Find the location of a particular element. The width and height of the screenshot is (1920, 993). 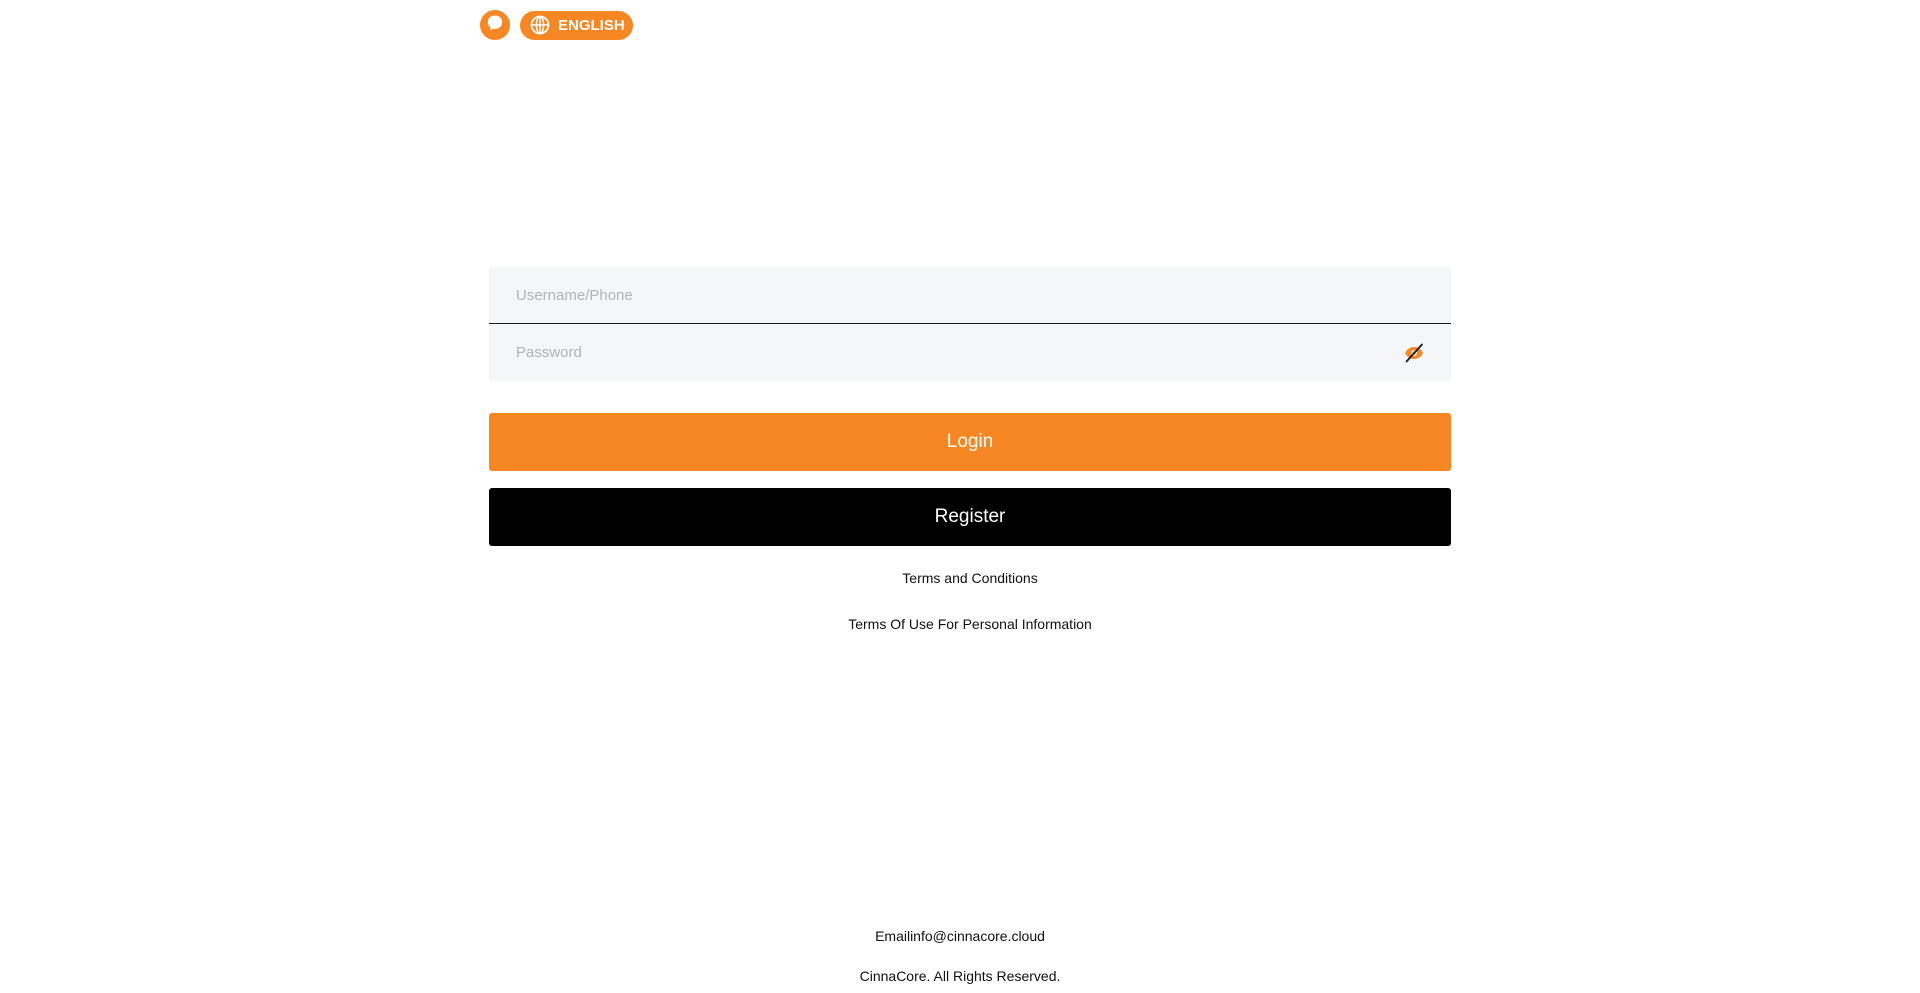

language-selector: ENGLISH is located at coordinates (576, 25).